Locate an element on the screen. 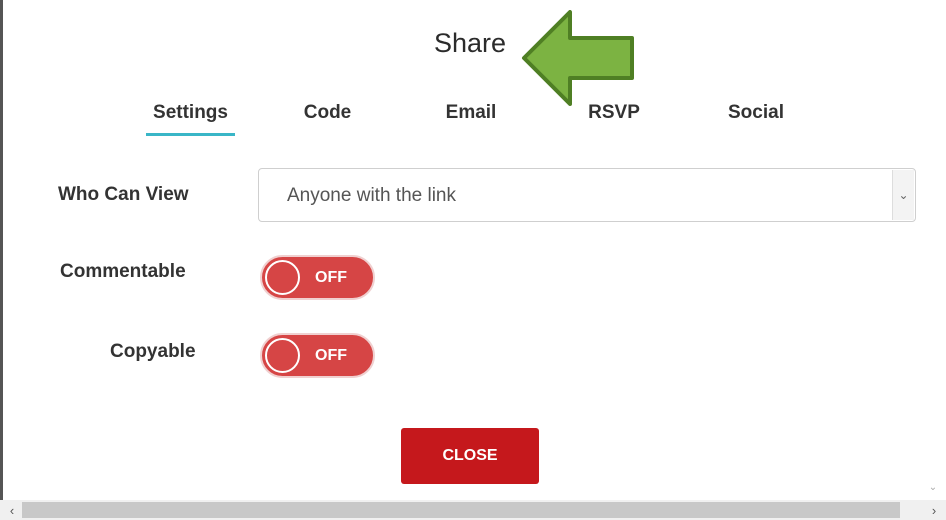  copyable-toggle: OFF is located at coordinates (317, 355).